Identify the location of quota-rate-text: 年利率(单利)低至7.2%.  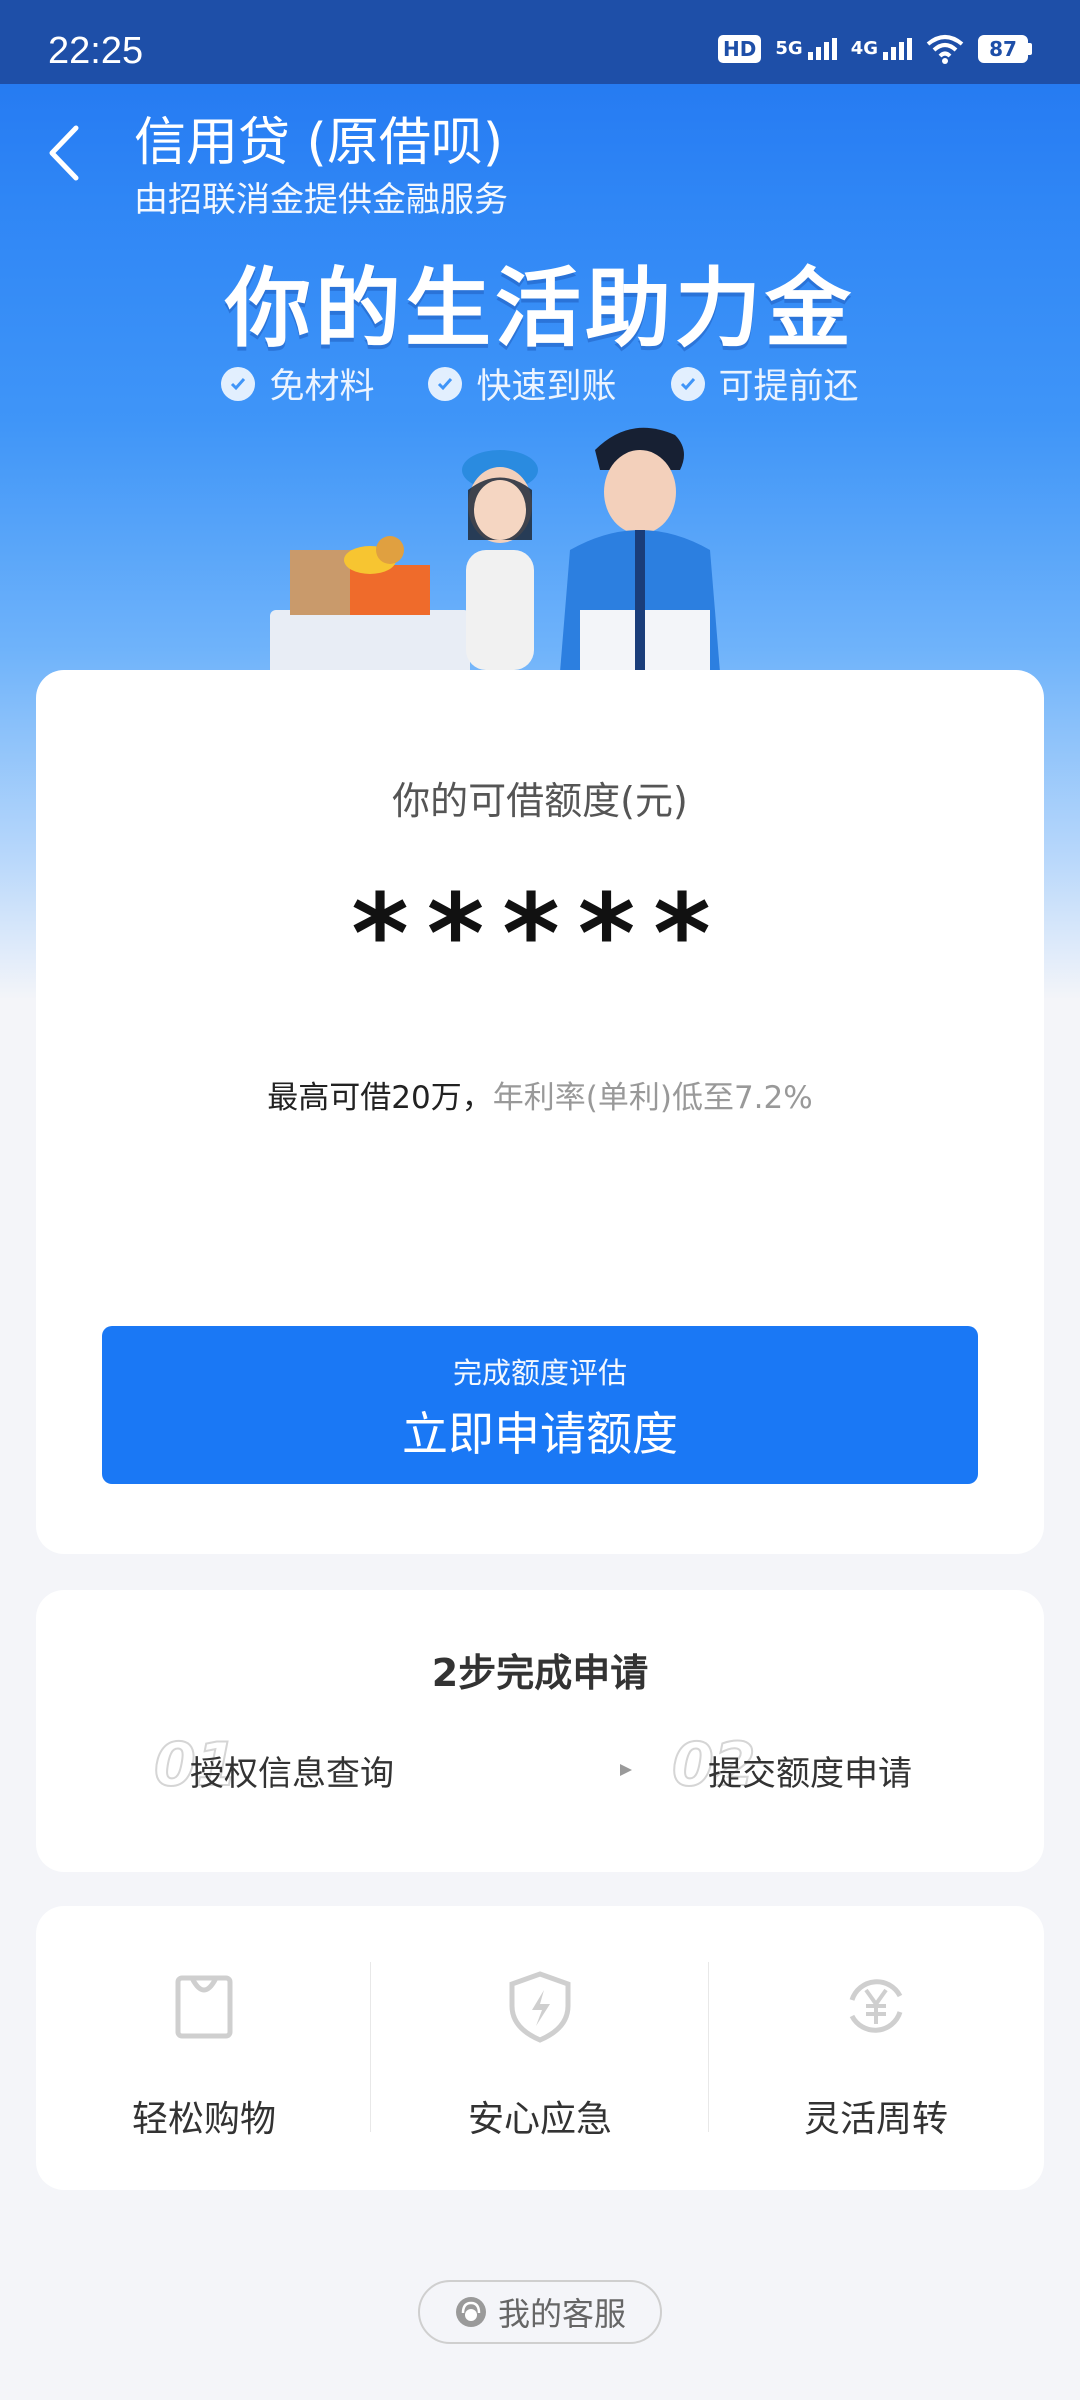
(652, 1098).